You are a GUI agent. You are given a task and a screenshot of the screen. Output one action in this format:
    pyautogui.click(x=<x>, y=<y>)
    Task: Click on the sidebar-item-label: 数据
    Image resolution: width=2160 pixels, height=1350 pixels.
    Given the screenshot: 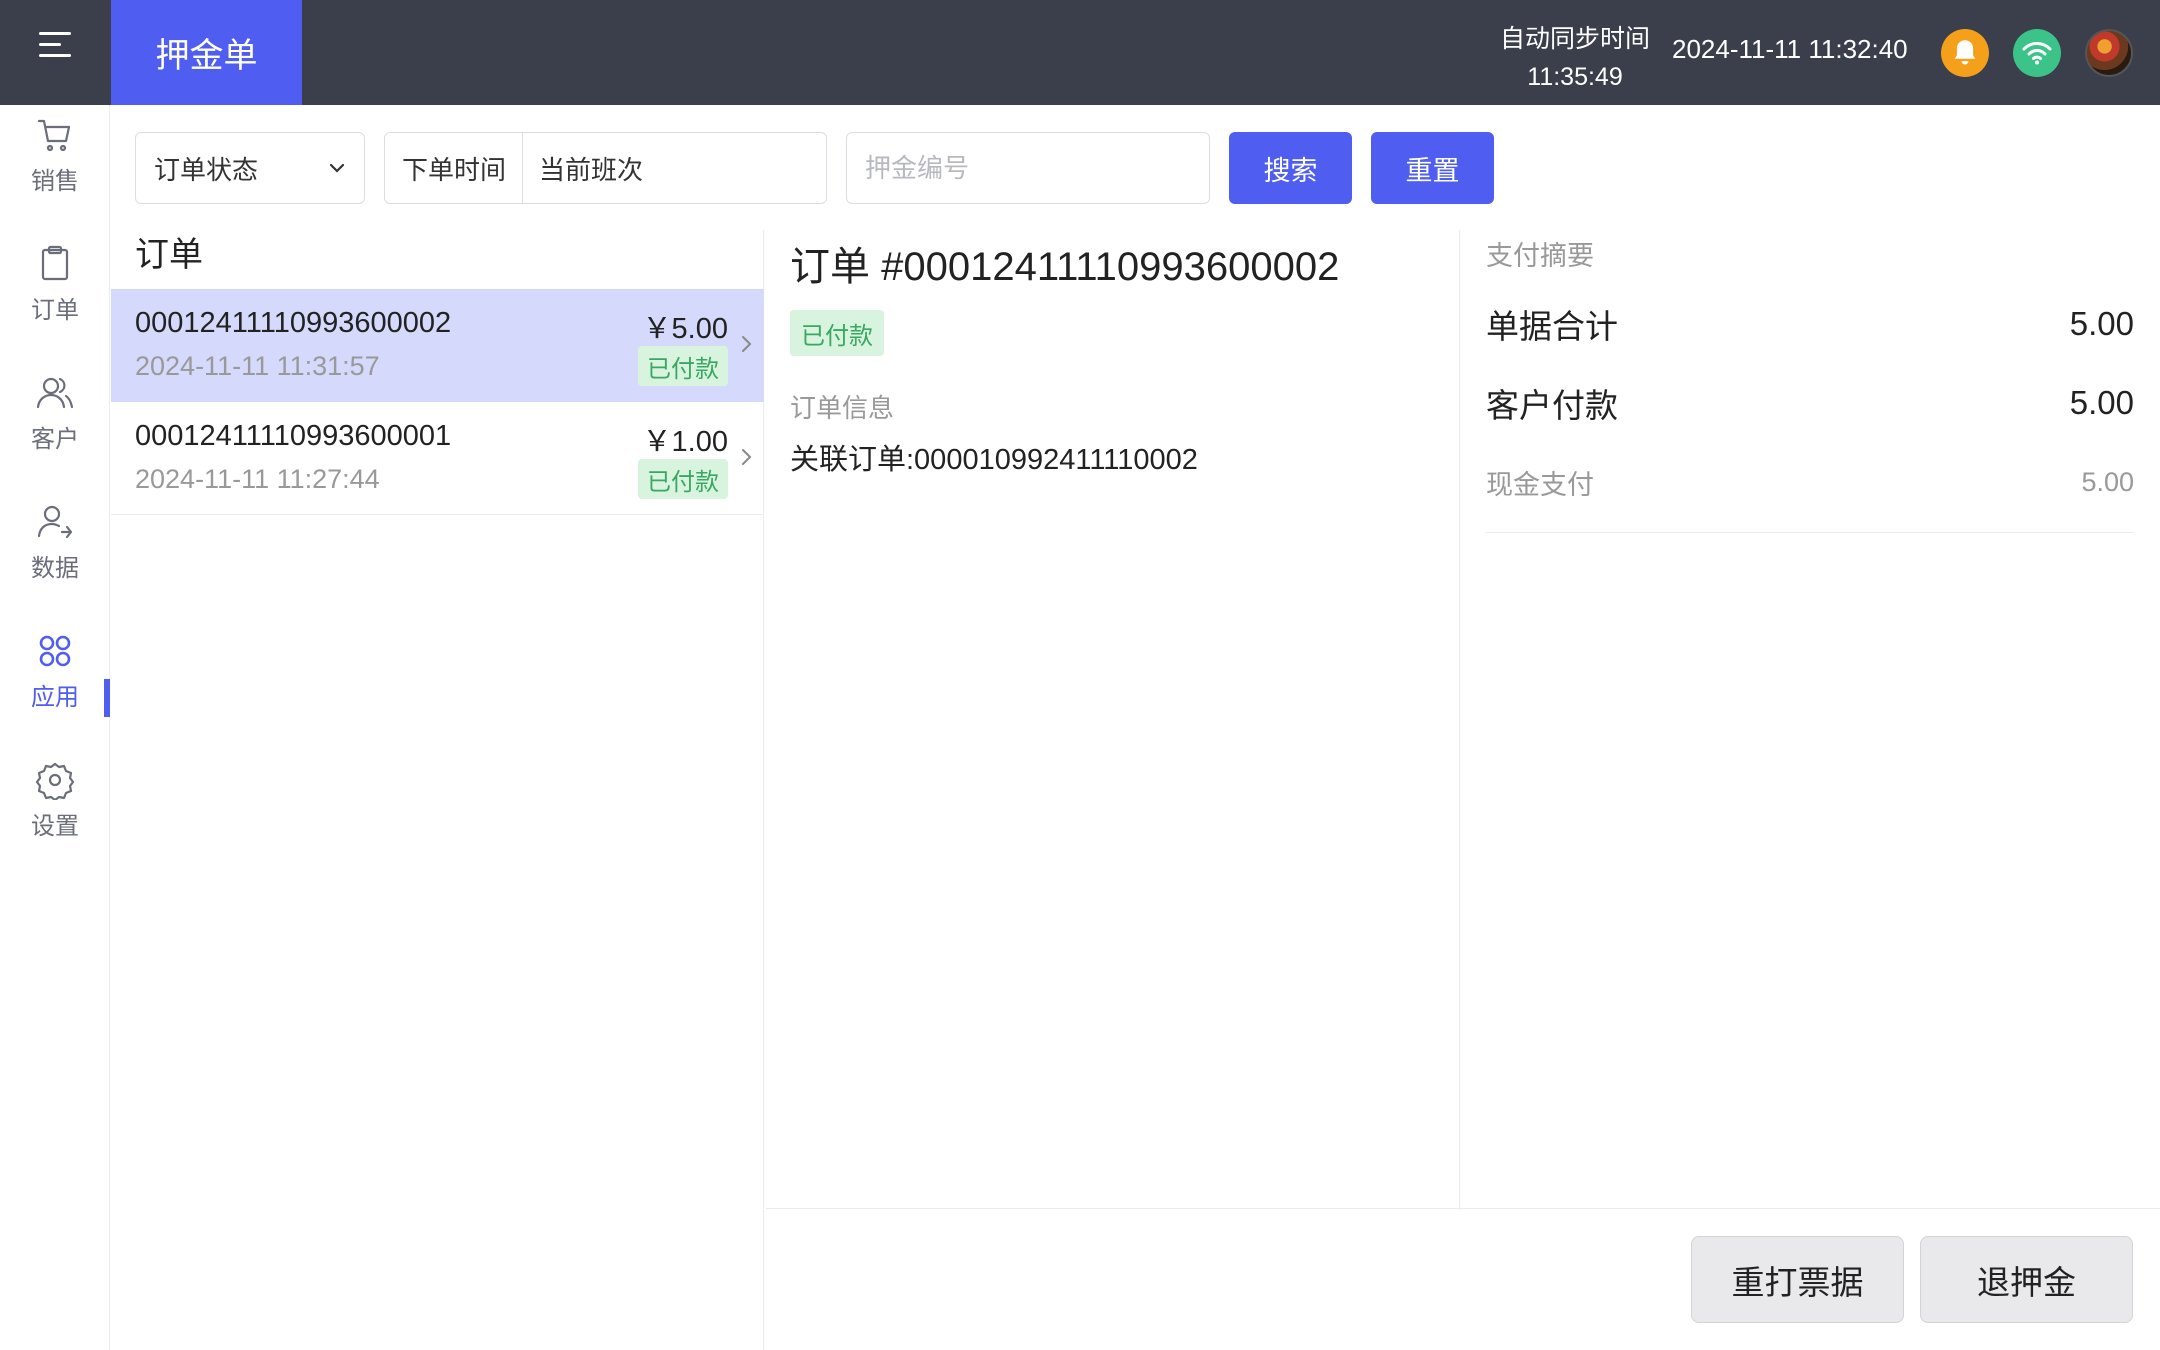 What is the action you would take?
    pyautogui.click(x=55, y=568)
    